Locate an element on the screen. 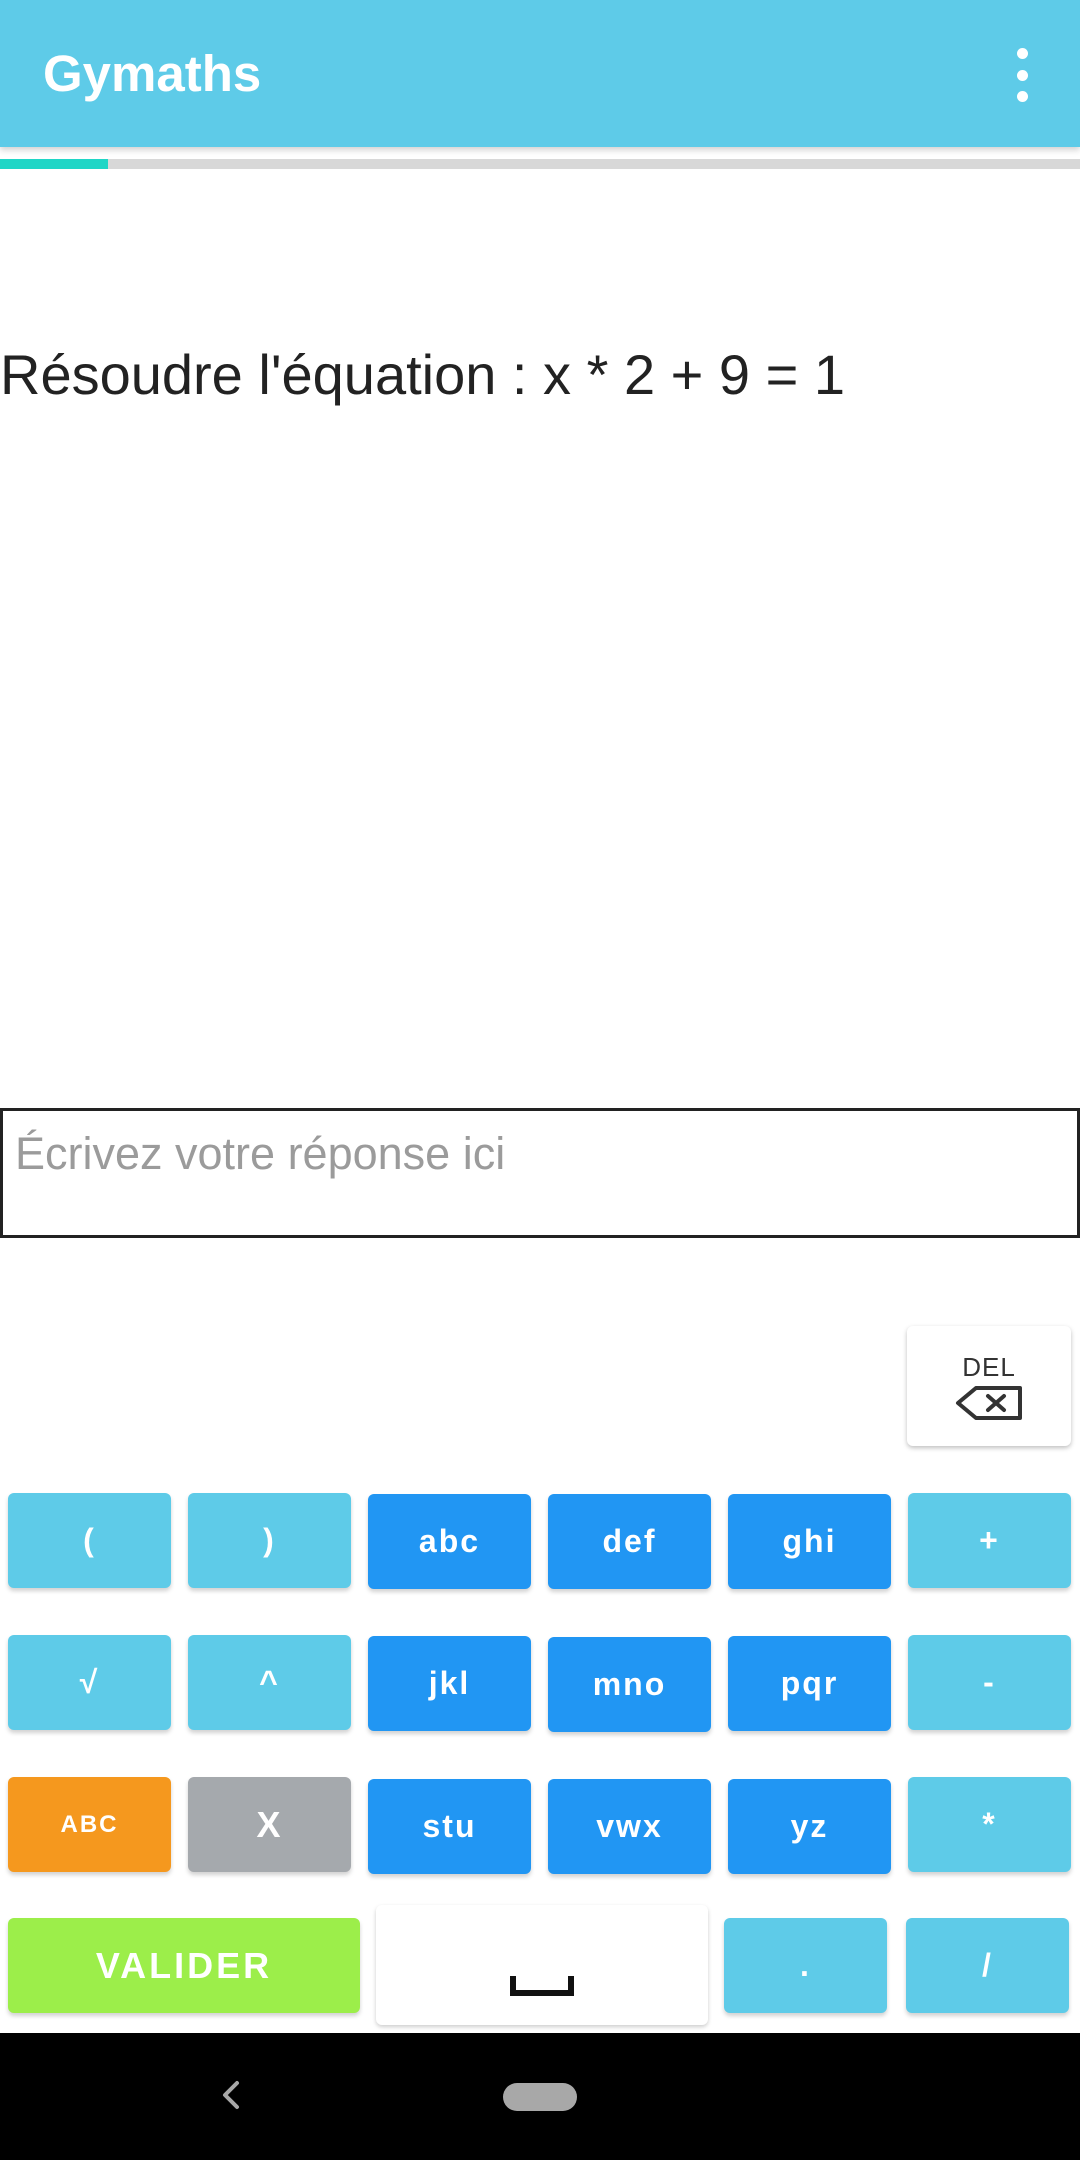  key-plus: + is located at coordinates (989, 1540).